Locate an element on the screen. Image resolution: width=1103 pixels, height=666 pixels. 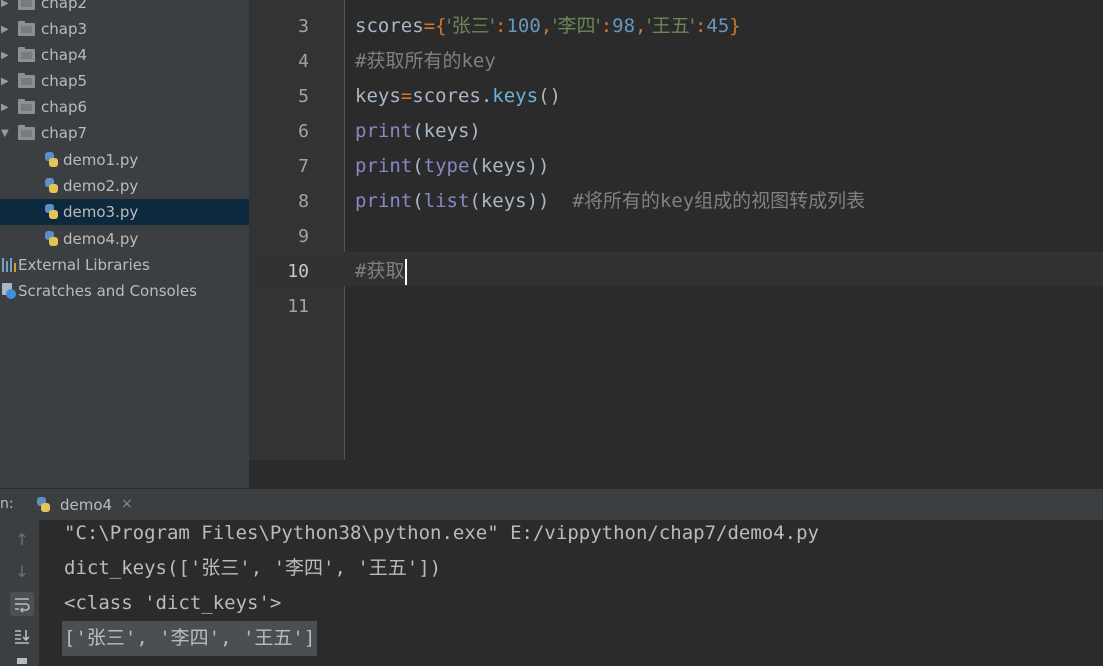
line-number: 4 is located at coordinates (303, 61).